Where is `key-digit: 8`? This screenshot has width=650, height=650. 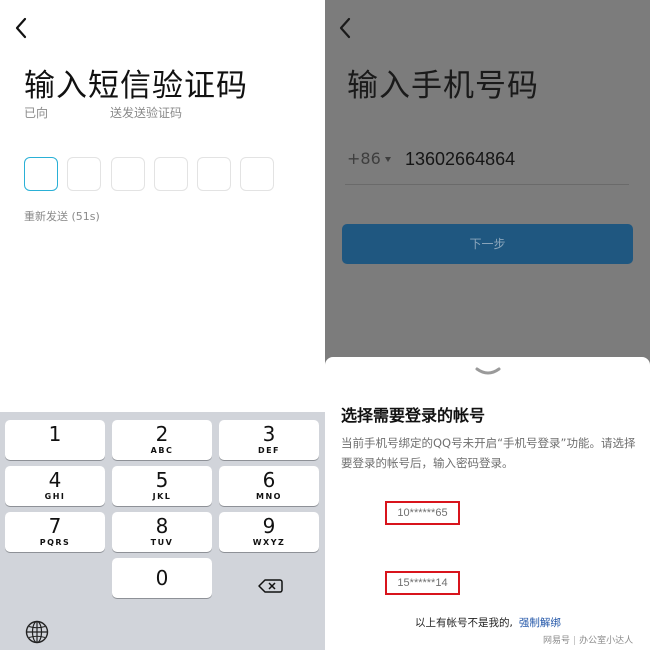
key-digit: 8 is located at coordinates (162, 526).